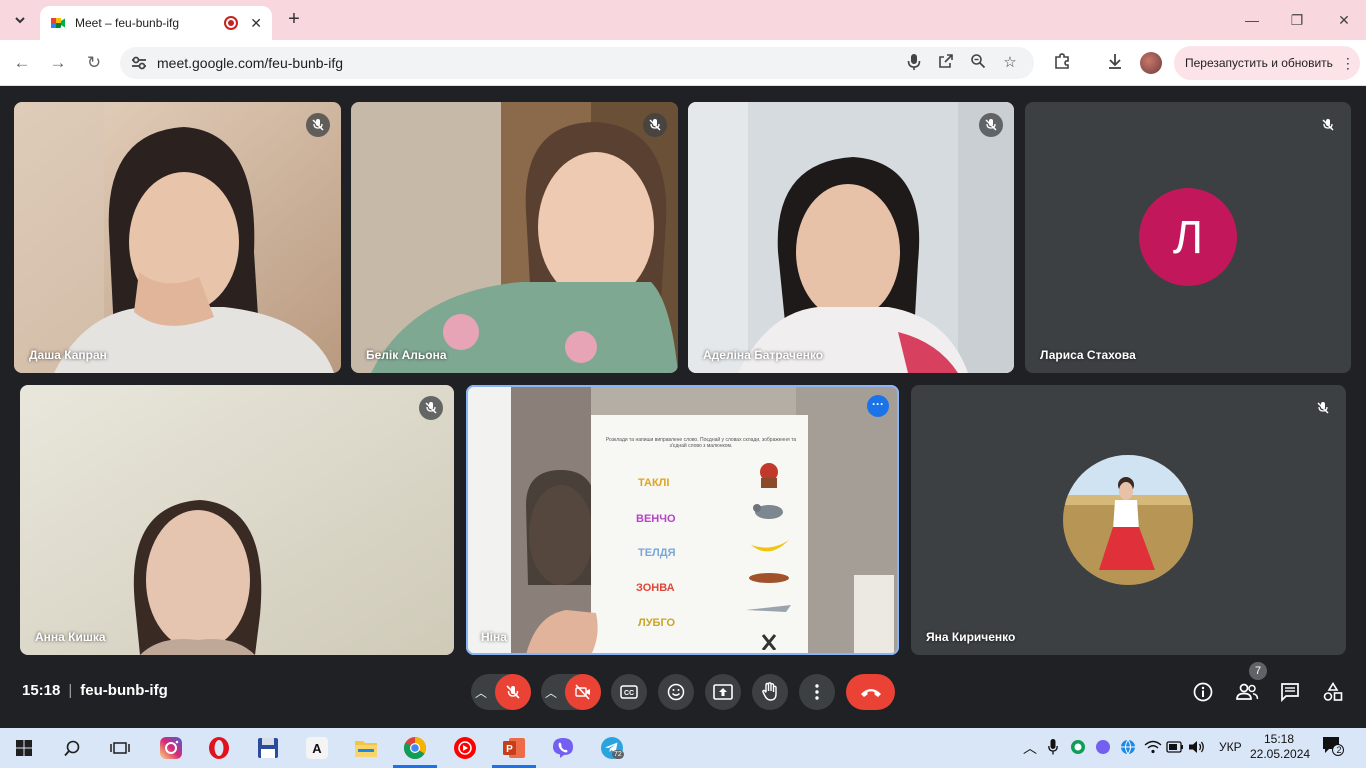 This screenshot has width=1366, height=768. Describe the element at coordinates (1267, 63) in the screenshot. I see `relaunch-update-button: Перезапустить и обновить ⋮` at that location.